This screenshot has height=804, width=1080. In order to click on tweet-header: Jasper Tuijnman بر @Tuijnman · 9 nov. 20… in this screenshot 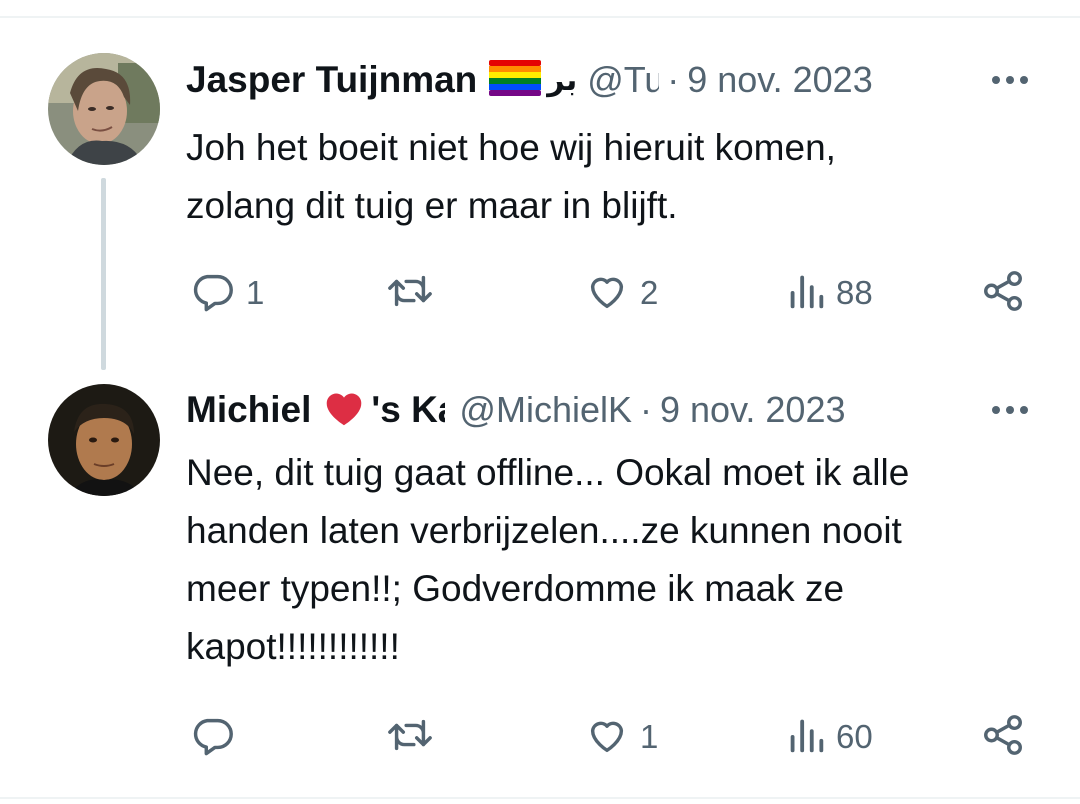, I will do `click(609, 80)`.